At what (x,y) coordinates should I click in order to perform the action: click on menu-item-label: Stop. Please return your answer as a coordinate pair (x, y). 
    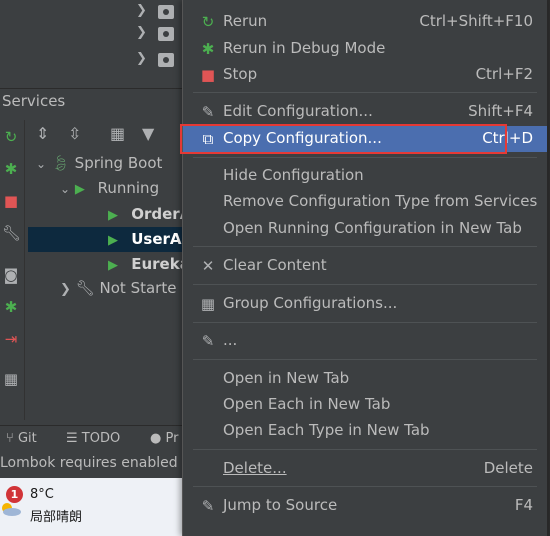
    Looking at the image, I should click on (240, 74).